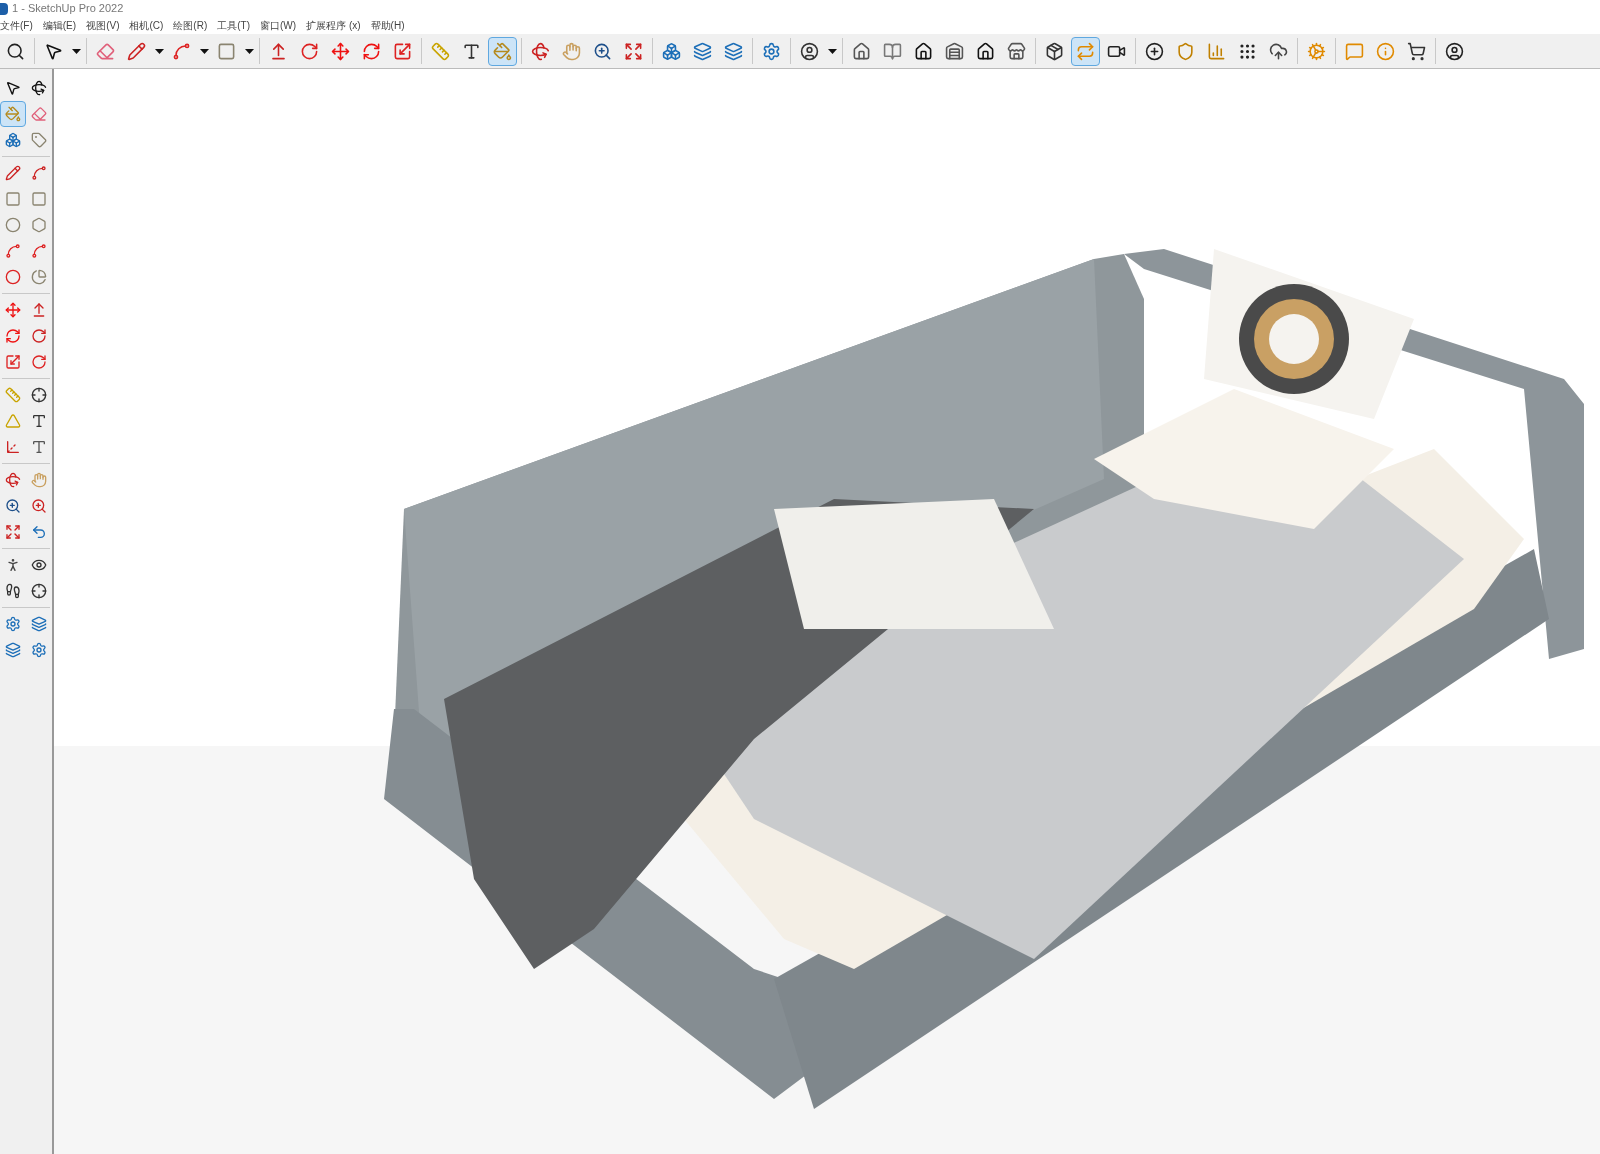 This screenshot has width=1600, height=1154. I want to click on zoom-window-icon, so click(39, 506).